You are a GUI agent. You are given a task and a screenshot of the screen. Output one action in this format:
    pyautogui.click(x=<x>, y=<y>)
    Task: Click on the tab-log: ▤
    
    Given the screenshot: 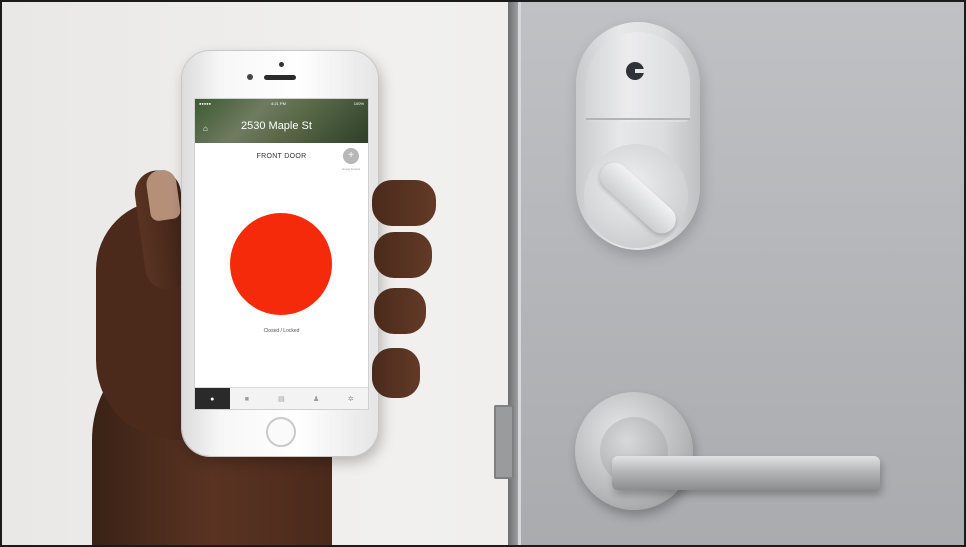 What is the action you would take?
    pyautogui.click(x=281, y=398)
    